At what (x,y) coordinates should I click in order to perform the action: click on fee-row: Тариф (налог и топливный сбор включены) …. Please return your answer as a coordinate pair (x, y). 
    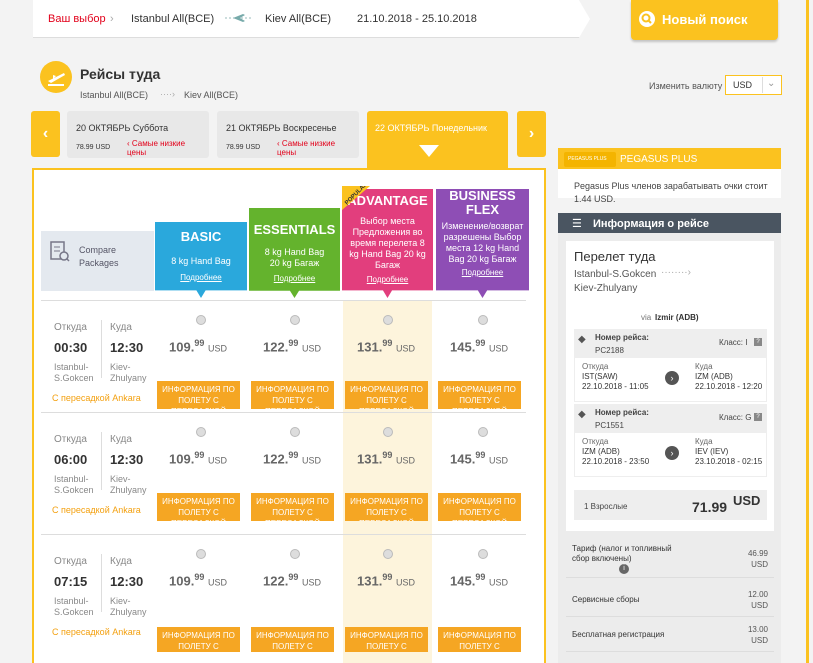
    Looking at the image, I should click on (670, 559).